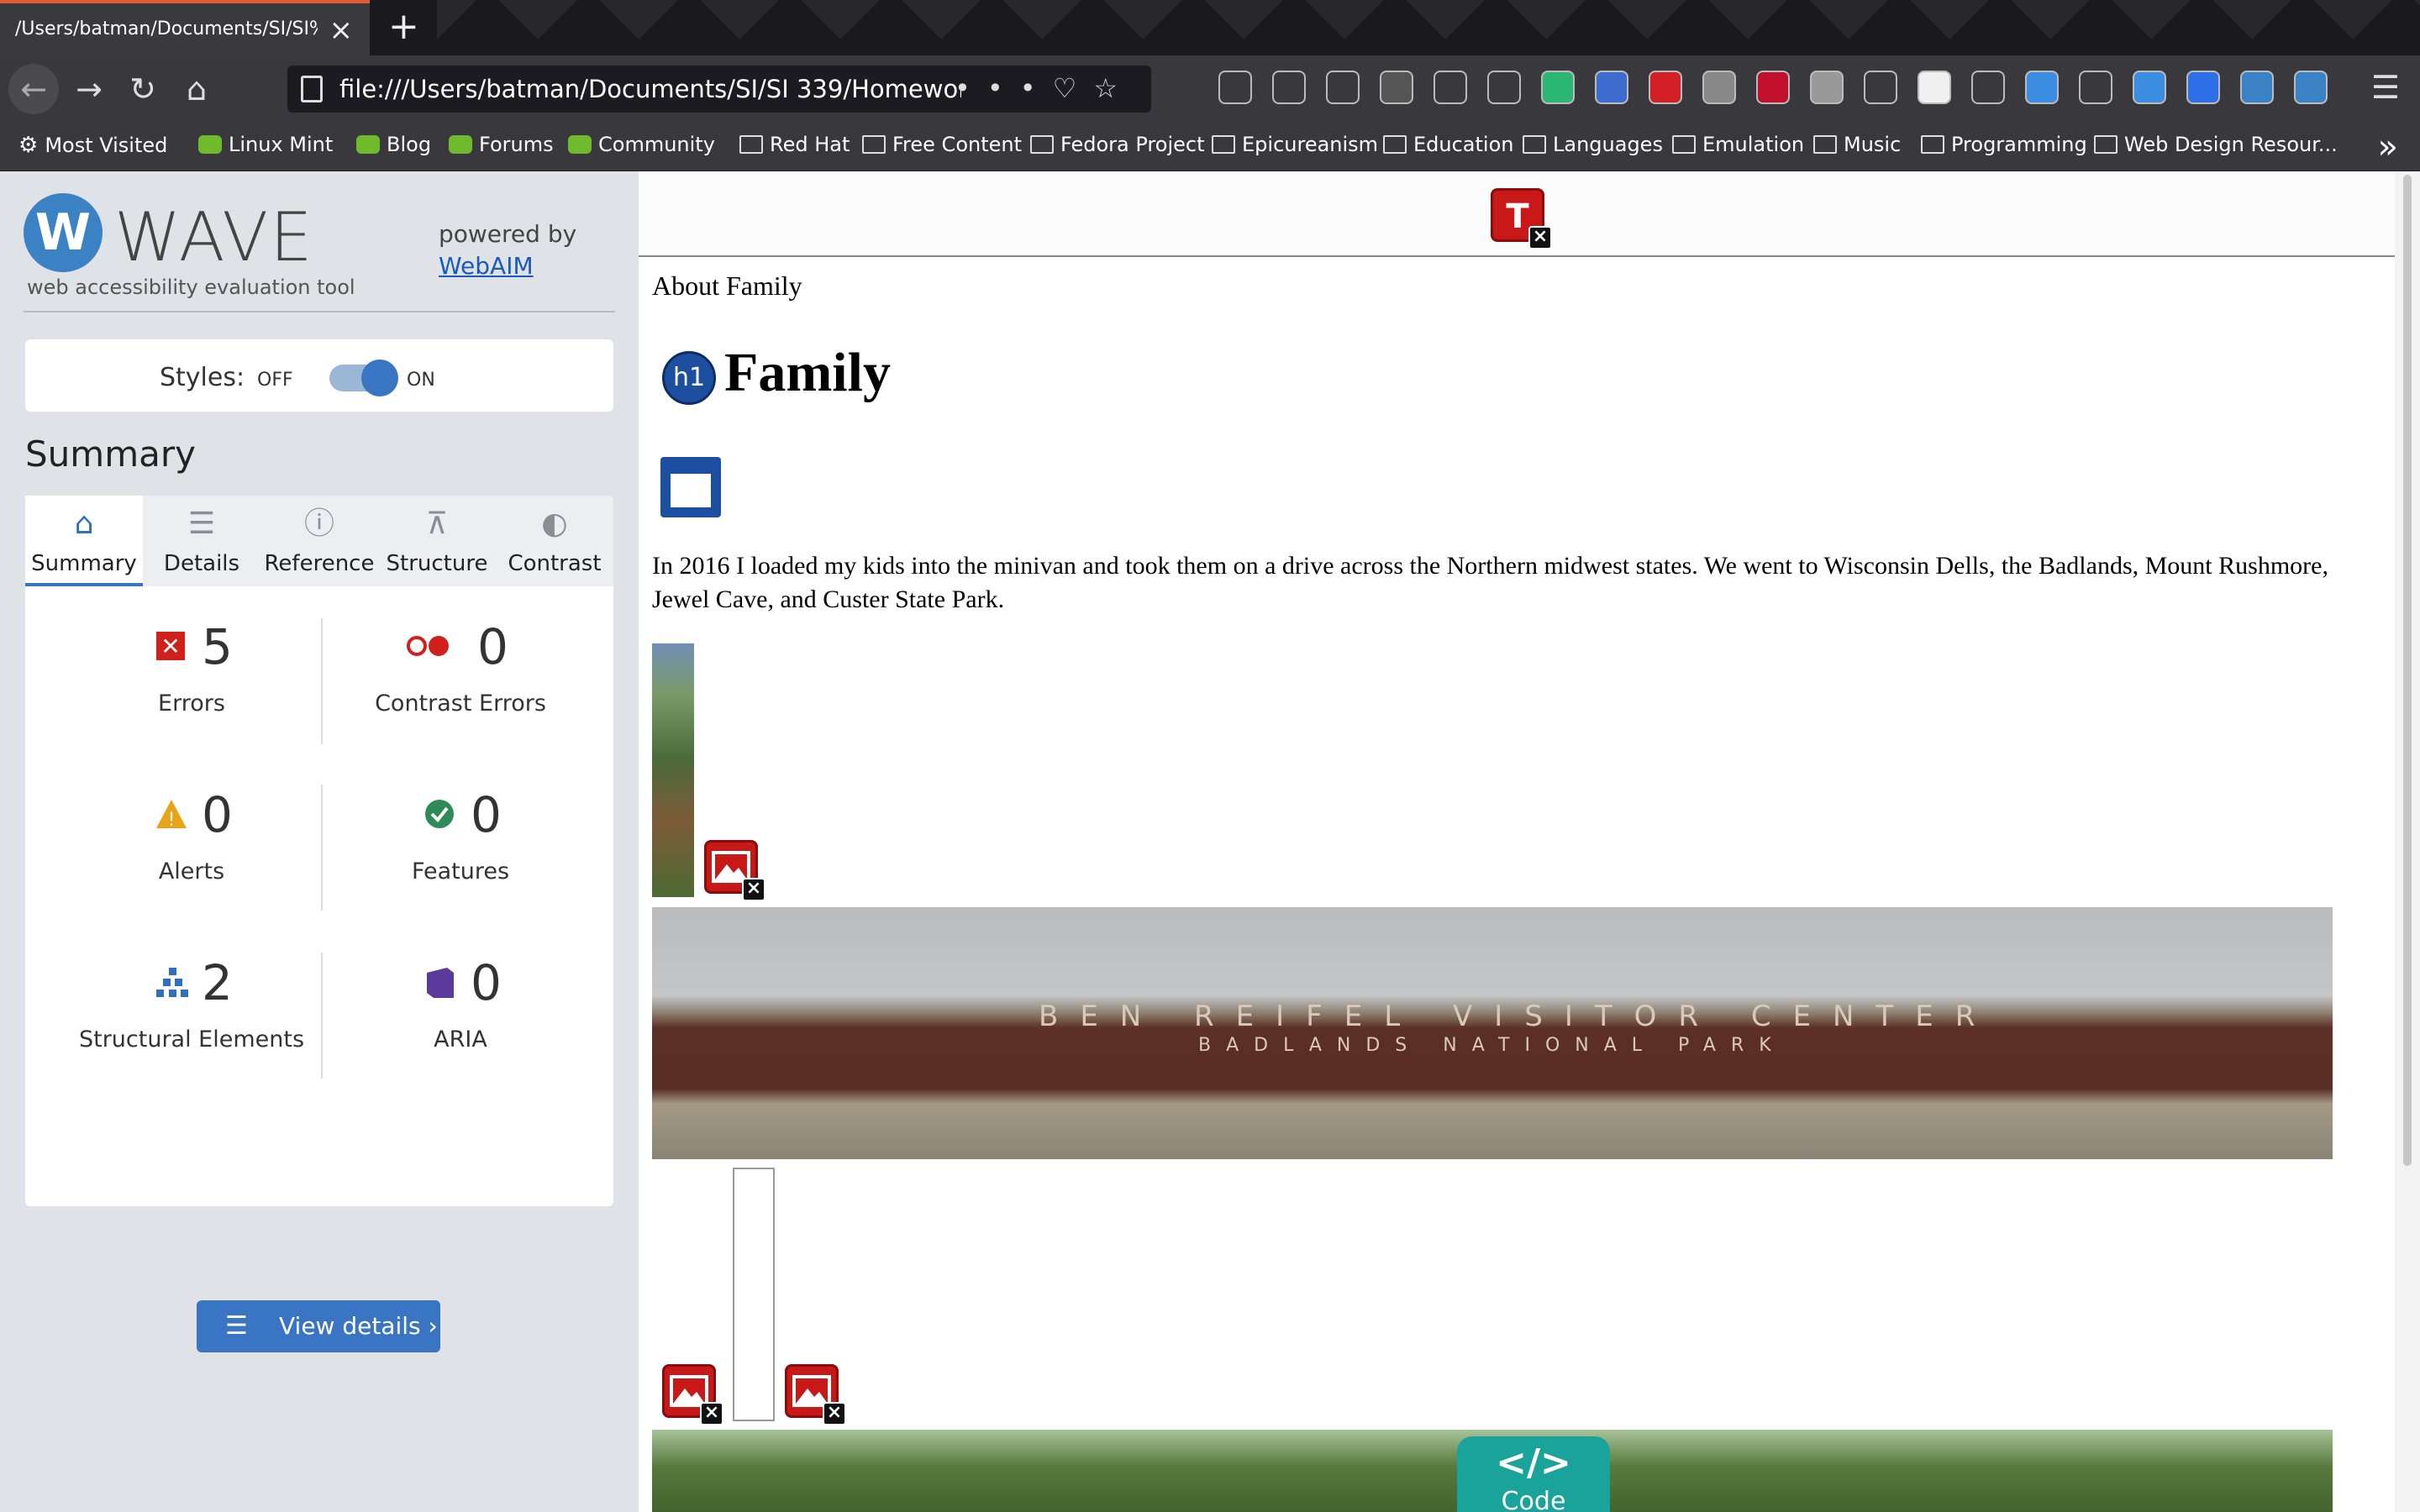 The width and height of the screenshot is (2420, 1512). Describe the element at coordinates (191, 685) in the screenshot. I see `stat-errors: ✕ 5 Errors` at that location.